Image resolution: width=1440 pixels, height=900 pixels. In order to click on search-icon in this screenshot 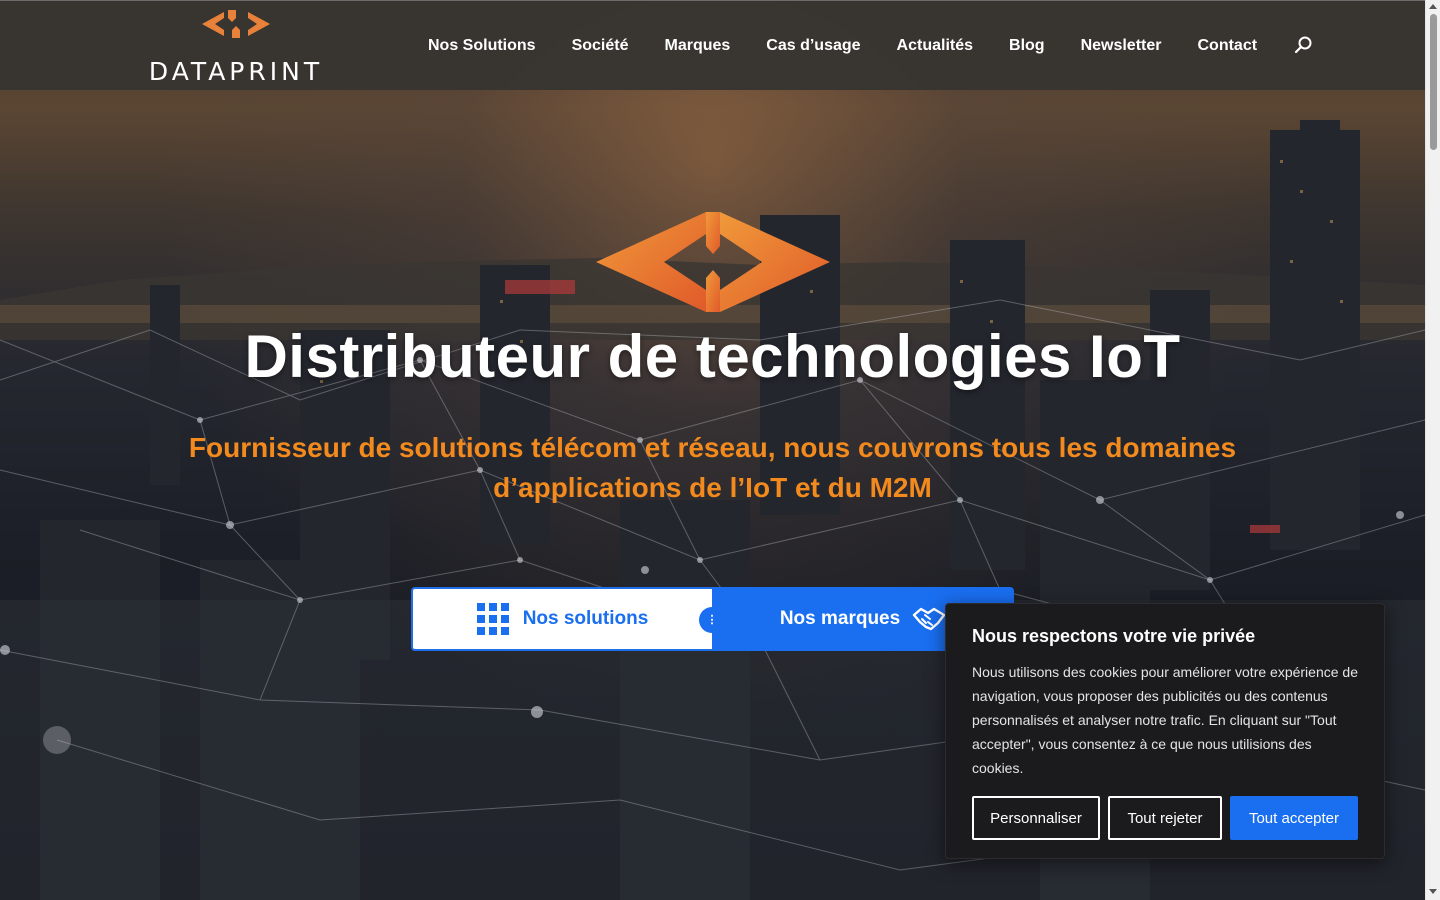, I will do `click(1304, 45)`.